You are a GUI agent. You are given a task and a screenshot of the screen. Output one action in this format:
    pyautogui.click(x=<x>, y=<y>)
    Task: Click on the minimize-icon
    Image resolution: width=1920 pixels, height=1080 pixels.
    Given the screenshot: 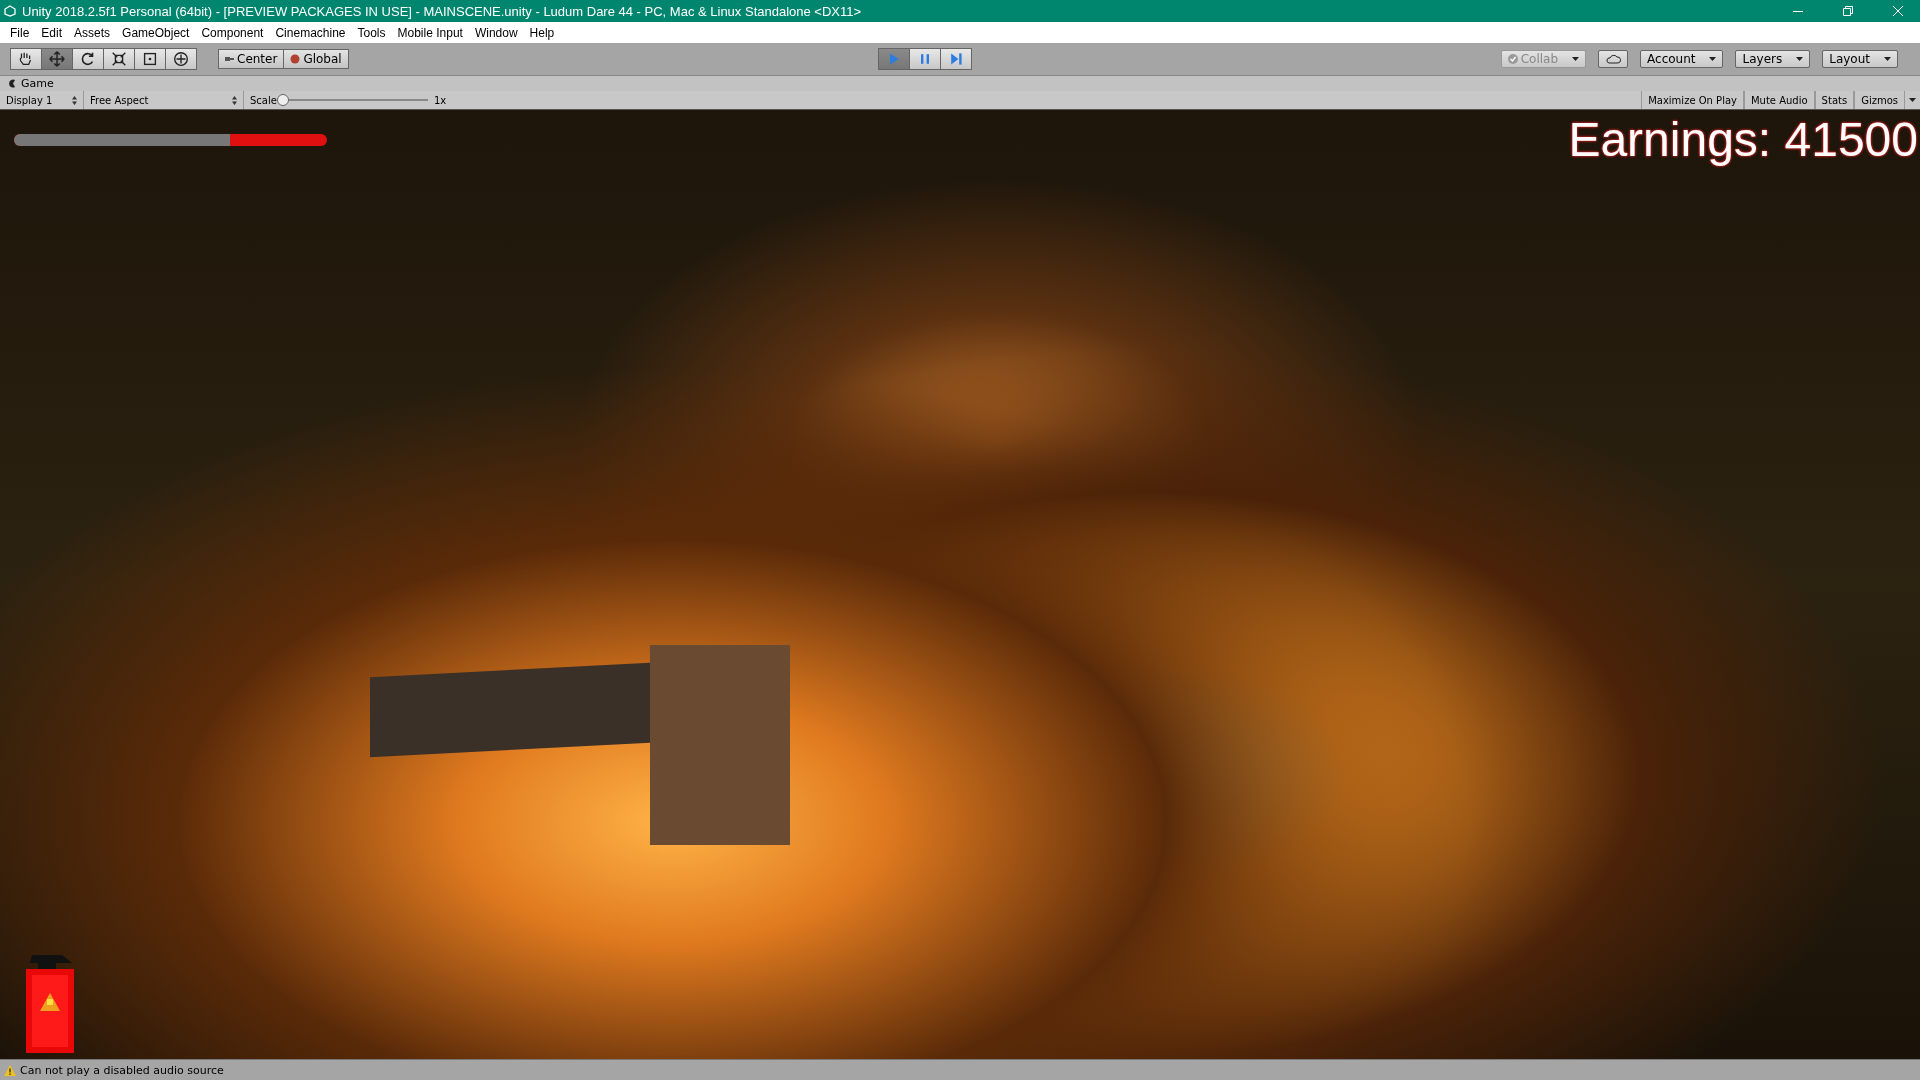 What is the action you would take?
    pyautogui.click(x=1798, y=11)
    